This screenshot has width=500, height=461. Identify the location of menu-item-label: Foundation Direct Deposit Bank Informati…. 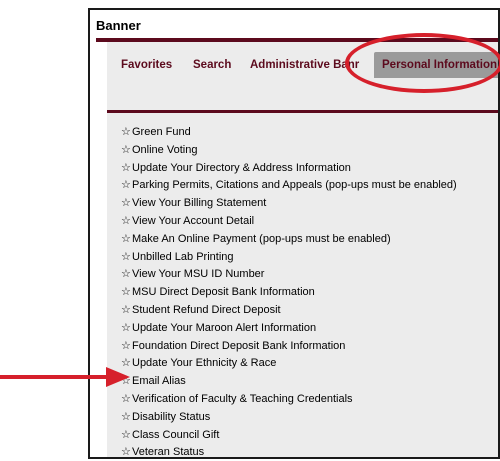
(239, 345).